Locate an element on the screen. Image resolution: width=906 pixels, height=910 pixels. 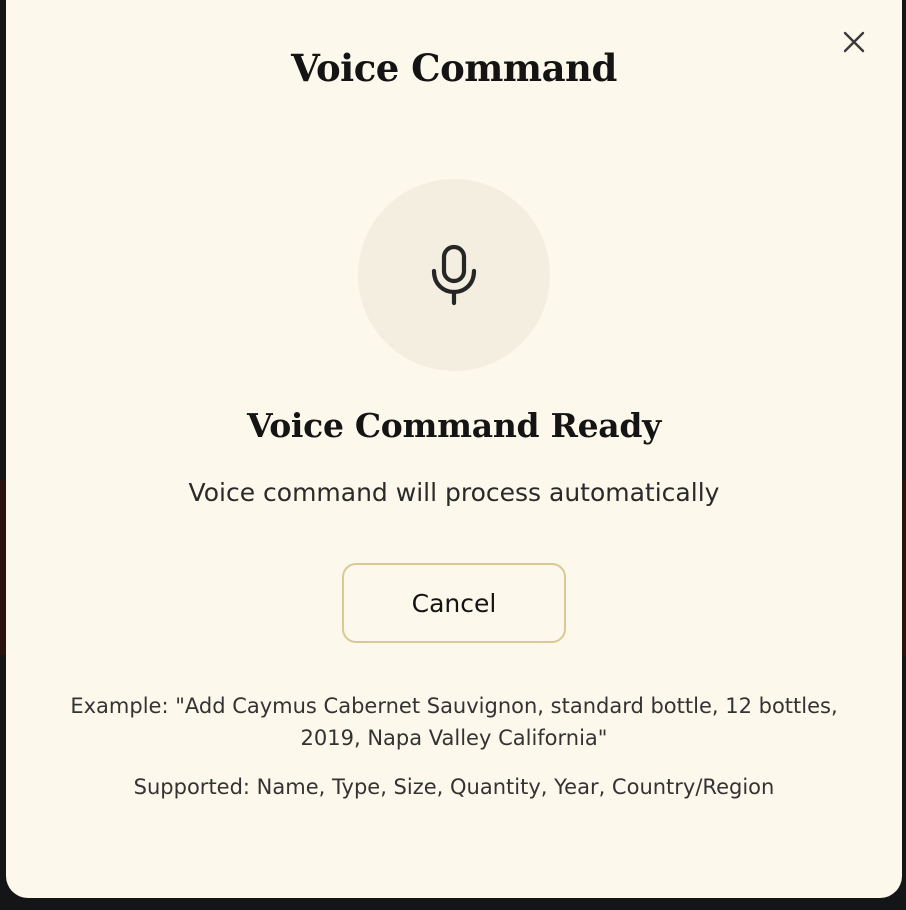
microphone-icon is located at coordinates (454, 275).